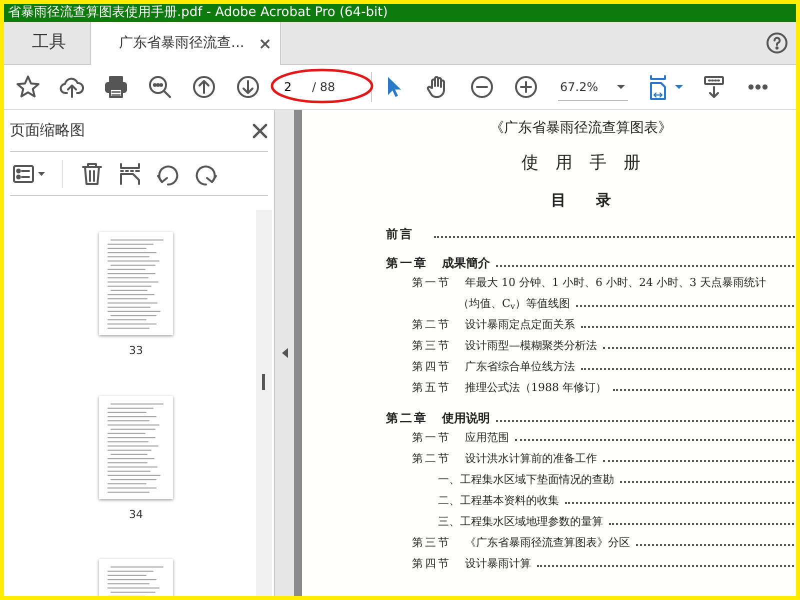 Image resolution: width=800 pixels, height=600 pixels. What do you see at coordinates (47, 131) in the screenshot?
I see `panel-title: 页面缩略图` at bounding box center [47, 131].